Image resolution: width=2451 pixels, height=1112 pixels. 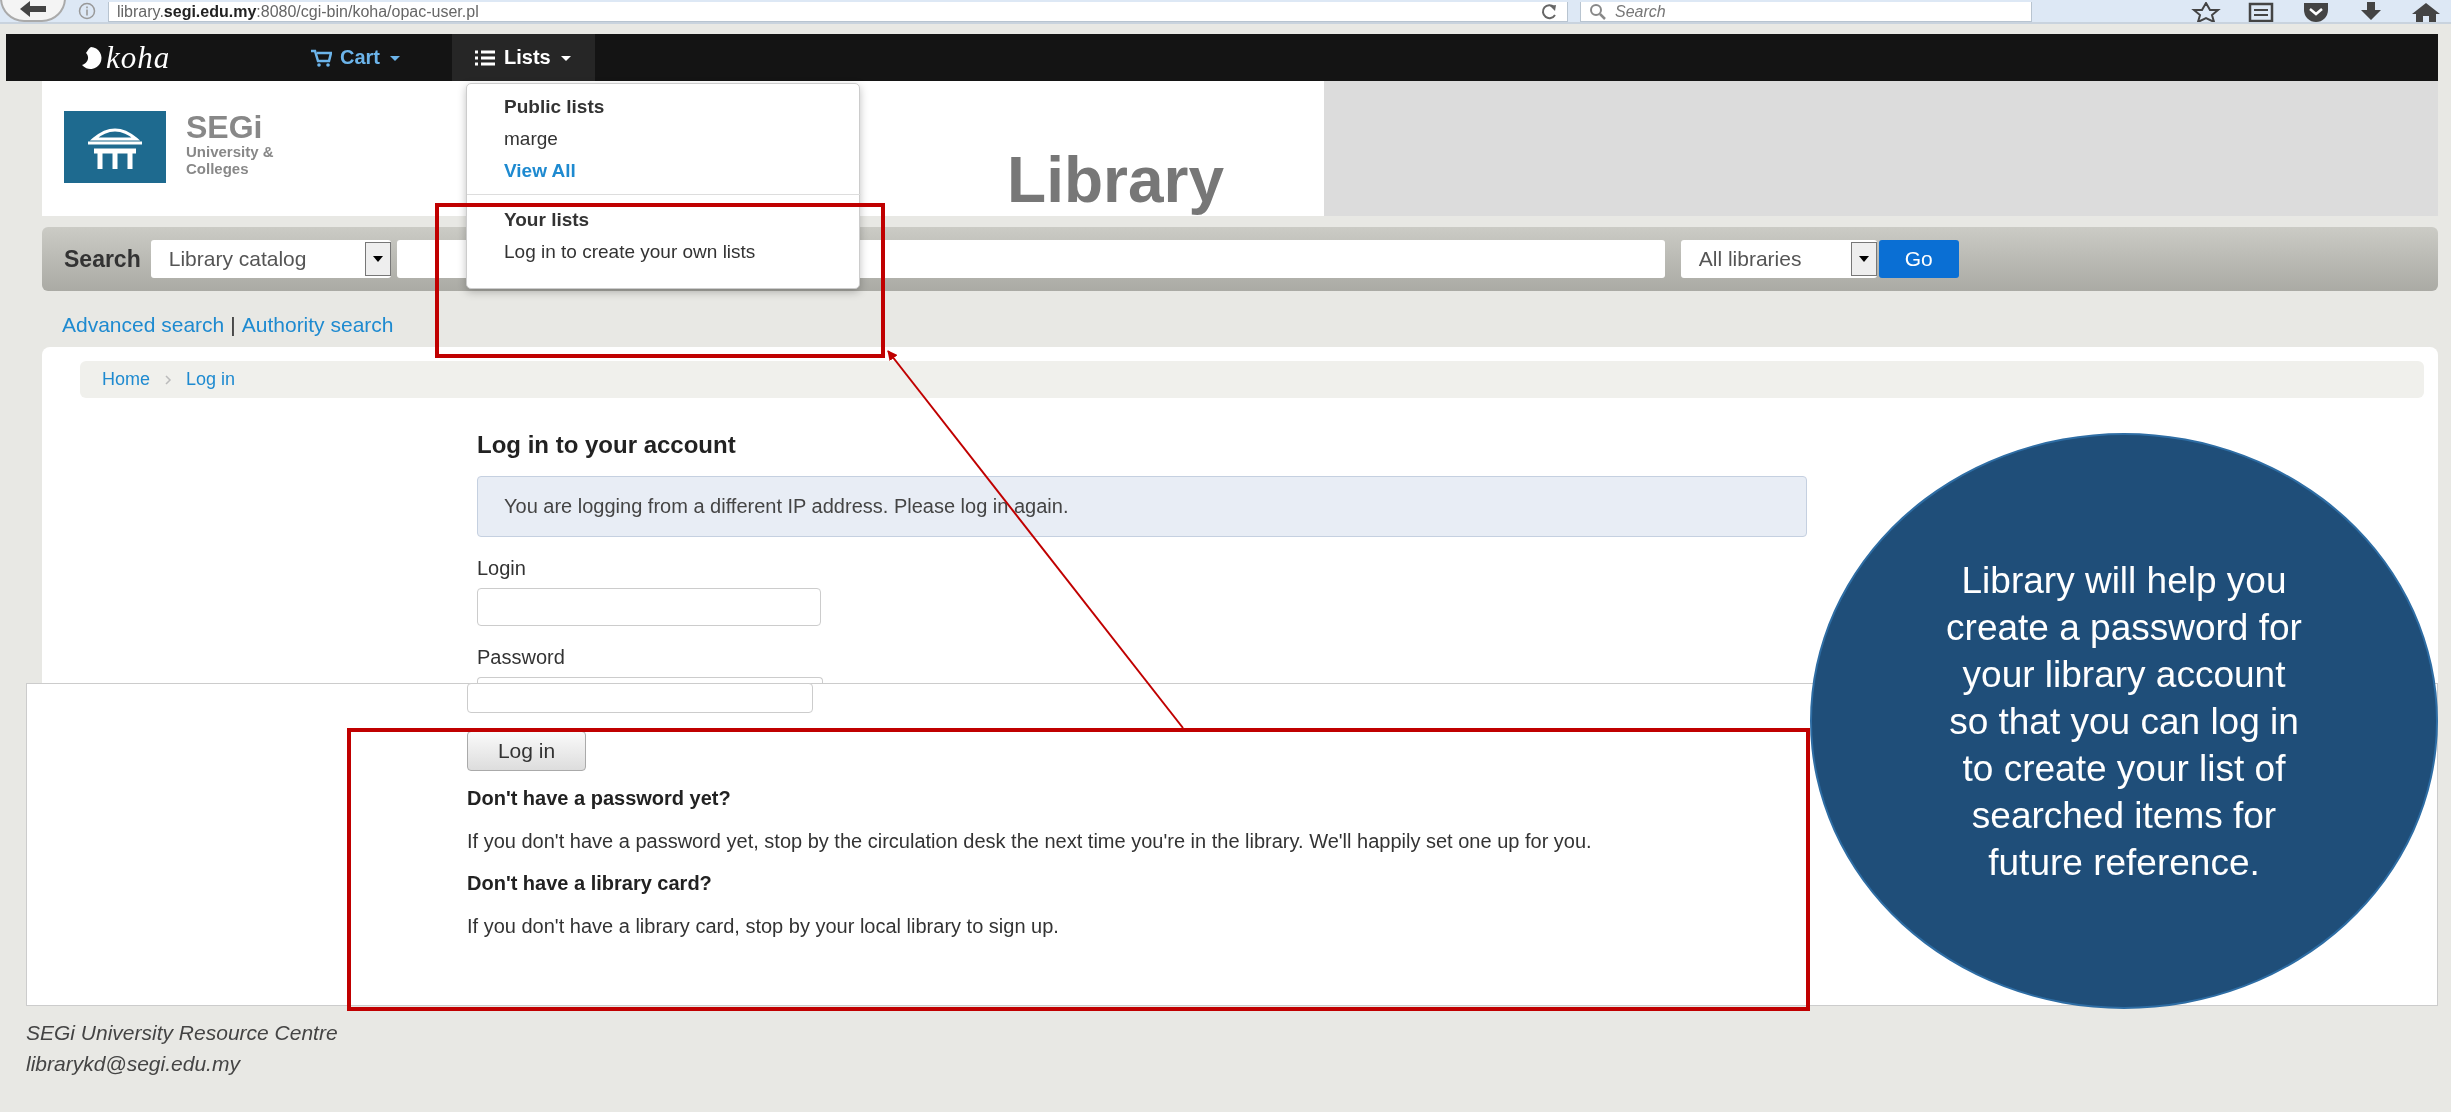 I want to click on footer-text: SEGi University Resource Centre, so click(x=182, y=1033).